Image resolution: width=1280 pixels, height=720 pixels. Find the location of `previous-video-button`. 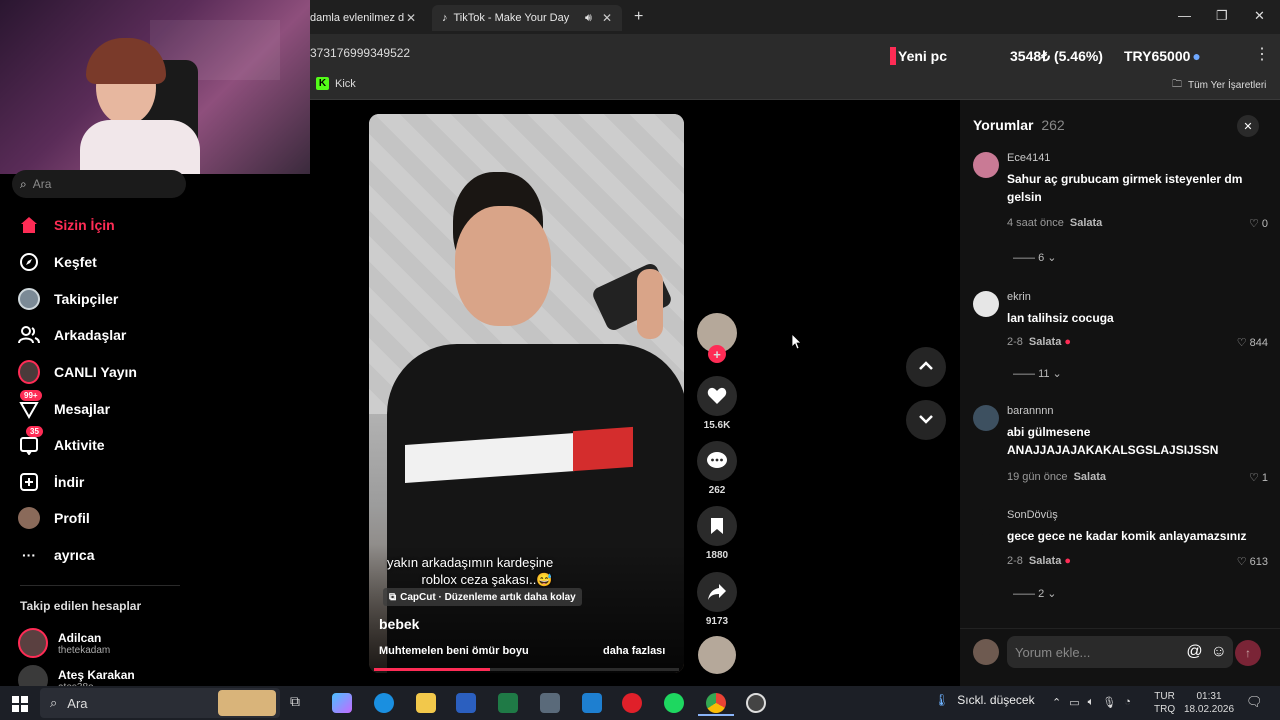

previous-video-button is located at coordinates (926, 367).